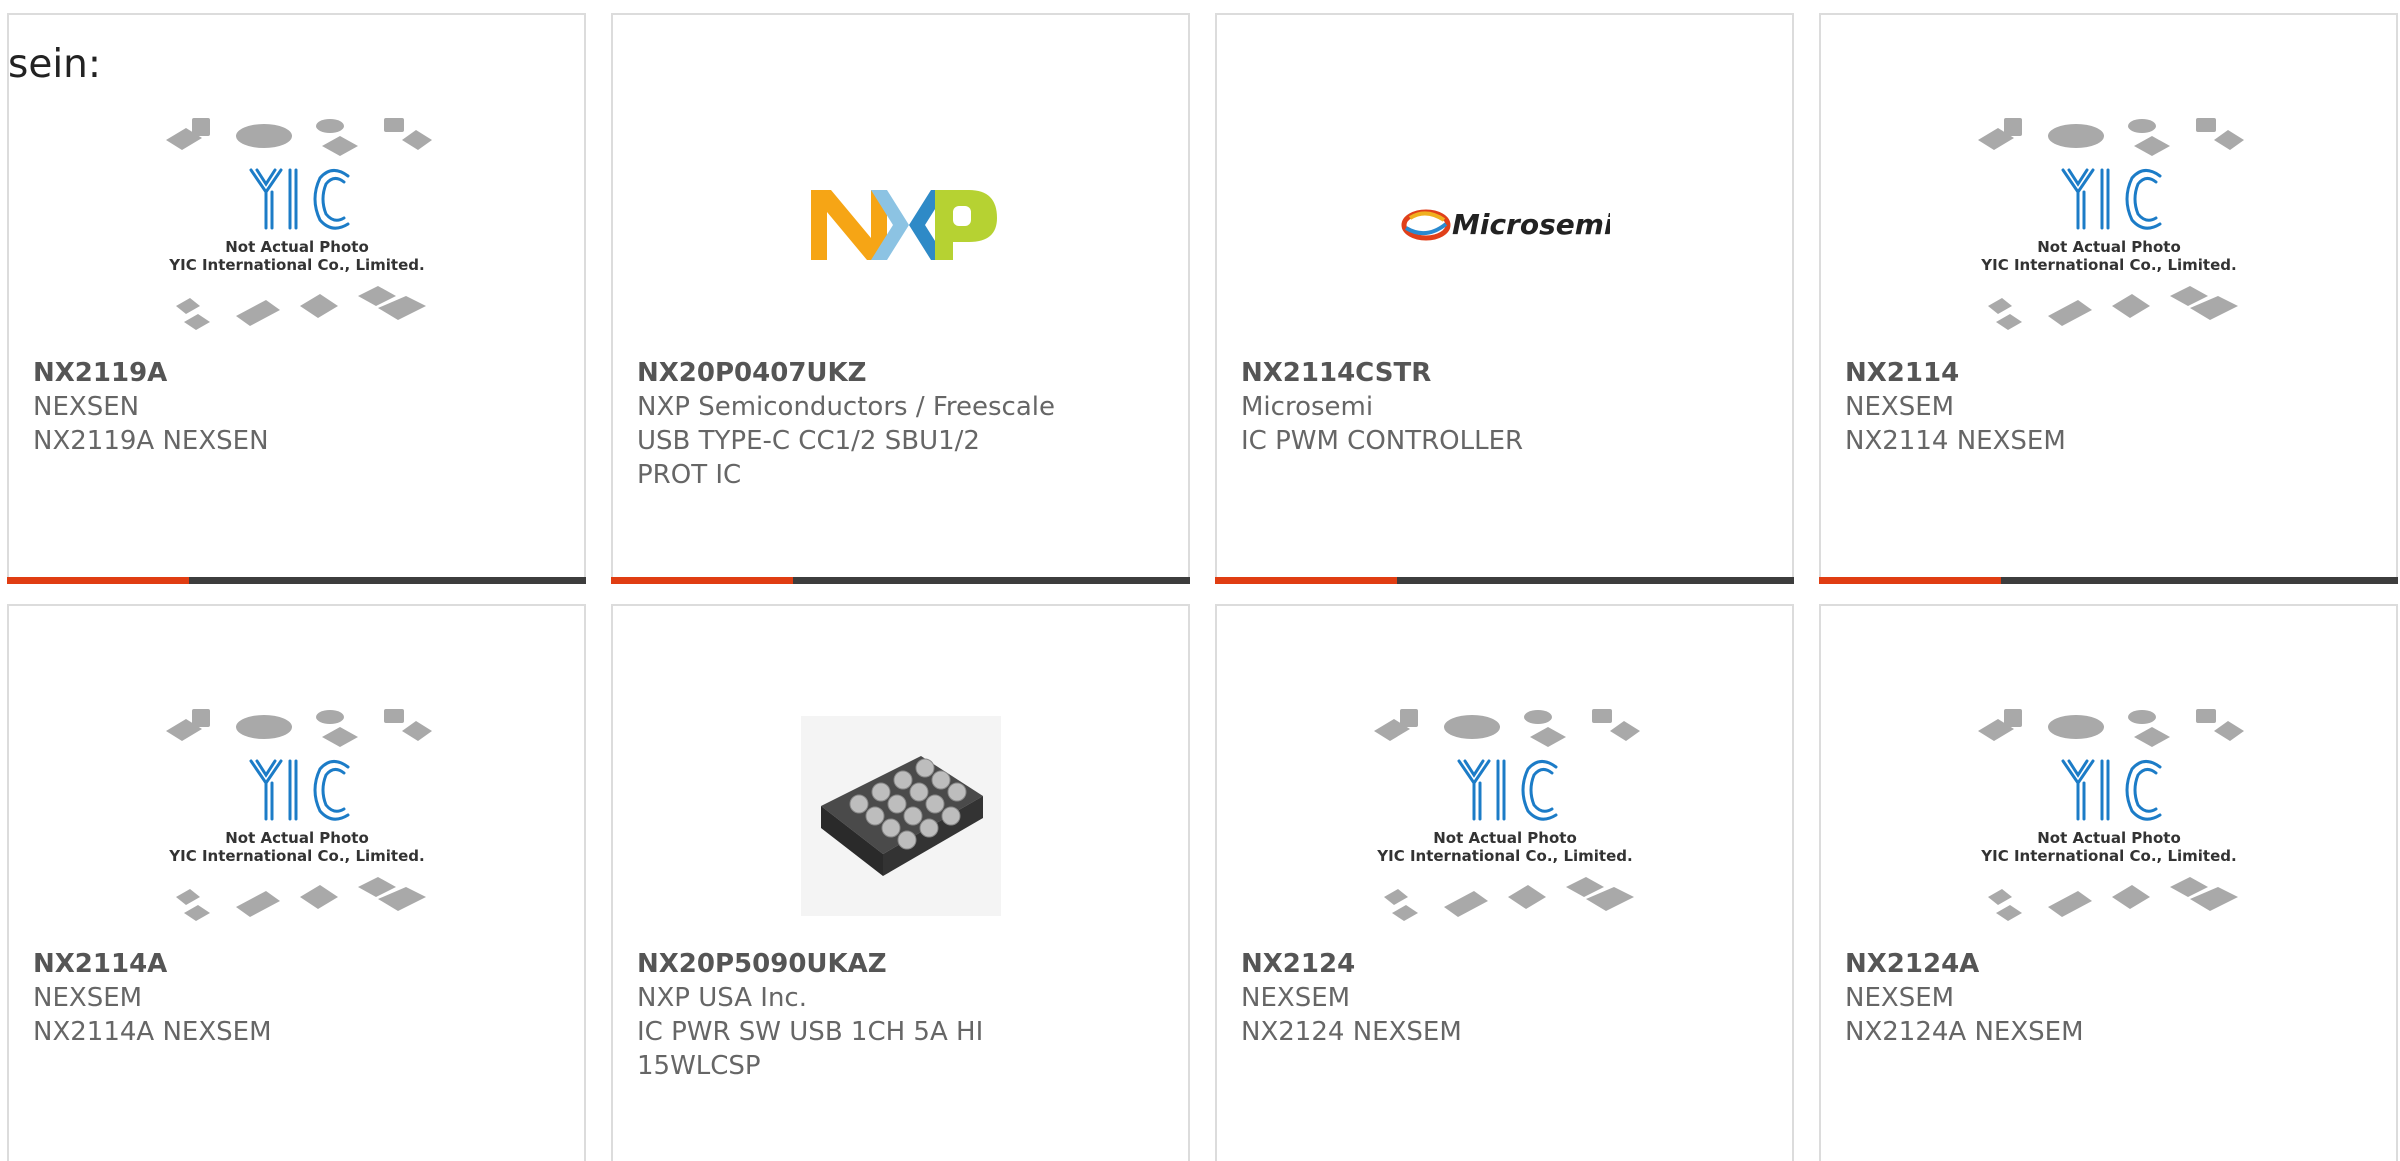 The image size is (2400, 1161). Describe the element at coordinates (2055, 407) in the screenshot. I see `product-info: NX2114 NEXSEM NX2114 NEXSEM` at that location.